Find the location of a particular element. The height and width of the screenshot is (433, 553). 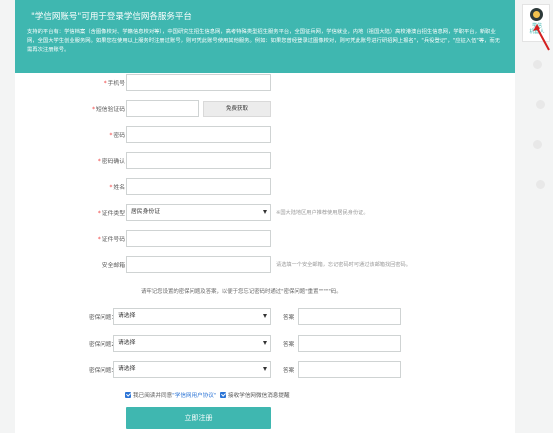

password-label: *密码 is located at coordinates (117, 136).